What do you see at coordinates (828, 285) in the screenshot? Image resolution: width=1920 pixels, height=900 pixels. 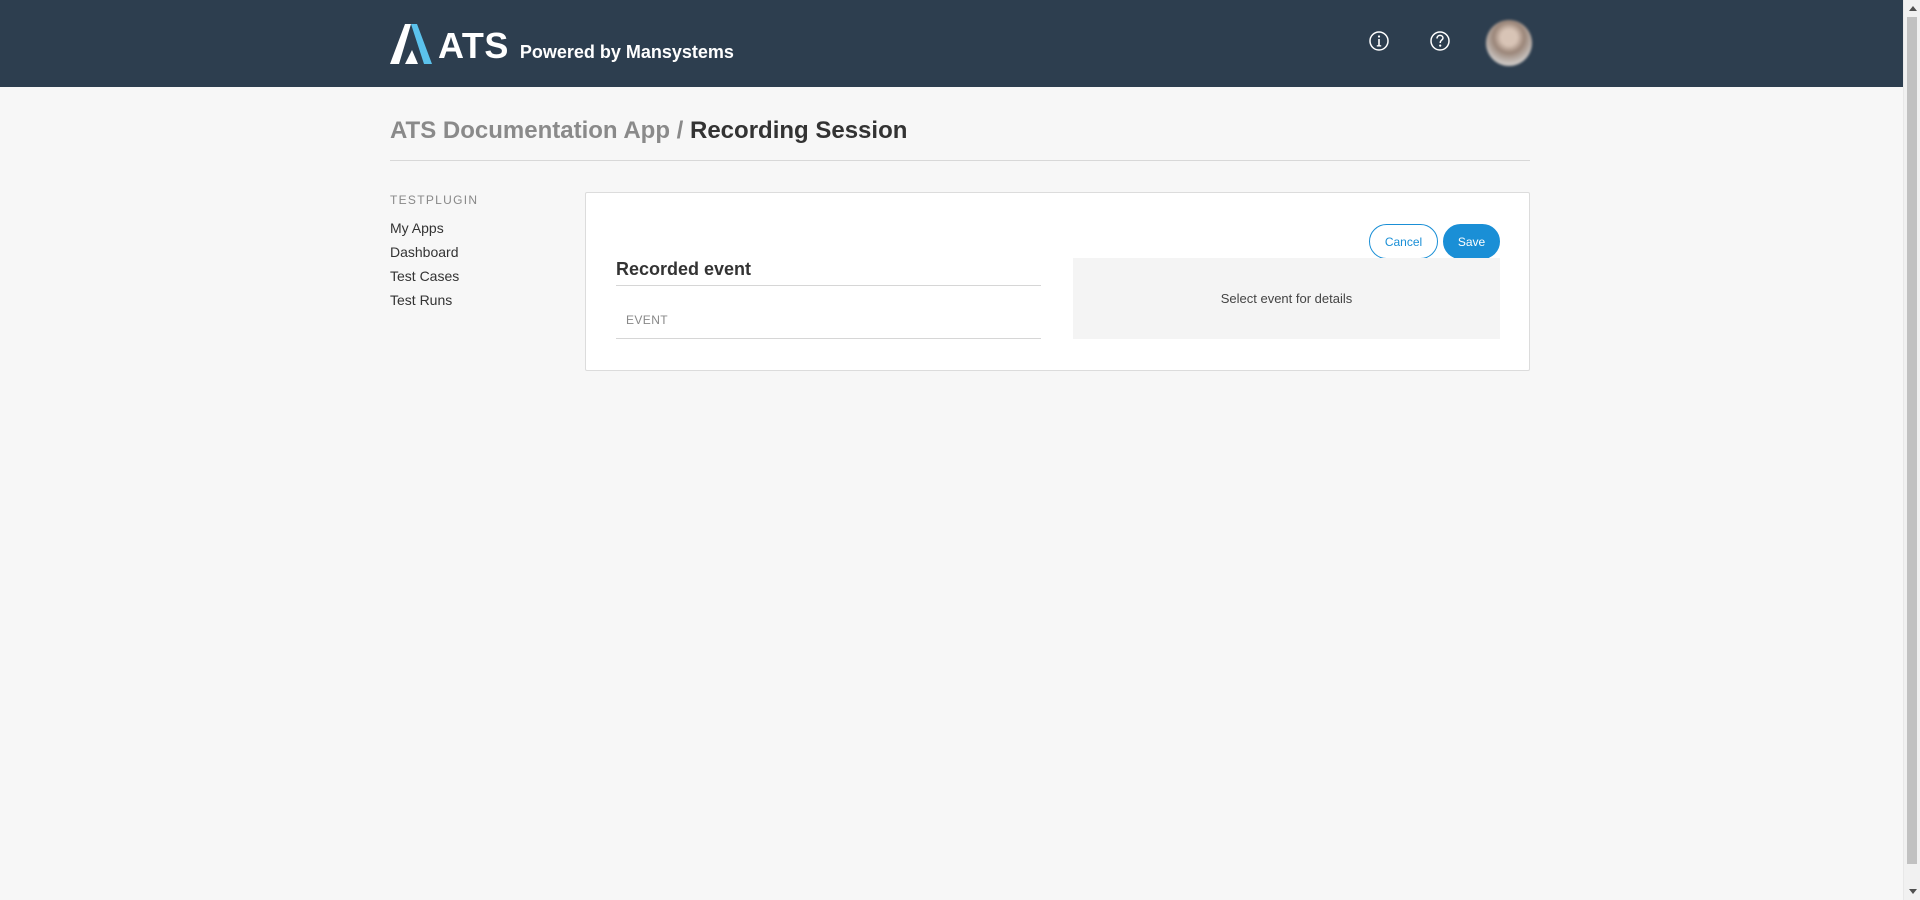 I see `heading-divider` at bounding box center [828, 285].